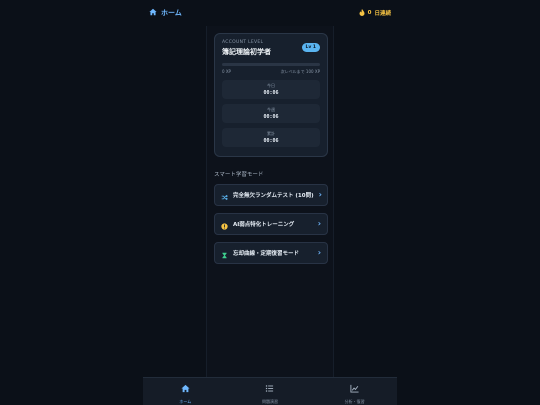 The image size is (540, 405). I want to click on mode-label: 忘却曲線・定期復習モード, so click(266, 254).